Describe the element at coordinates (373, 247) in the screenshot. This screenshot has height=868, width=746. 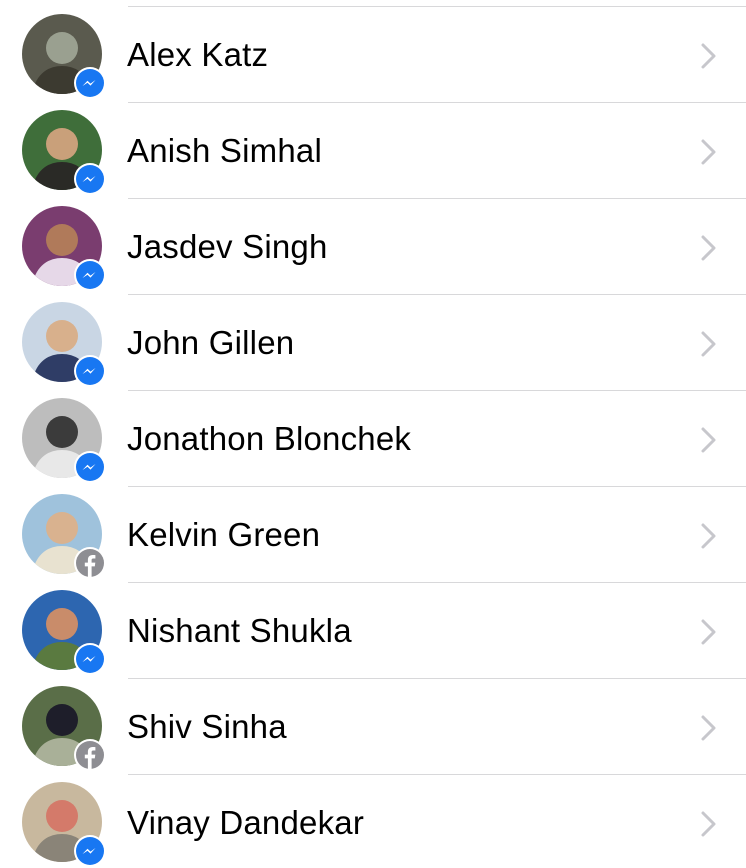
I see `contact-row: Jasdev Singh` at that location.